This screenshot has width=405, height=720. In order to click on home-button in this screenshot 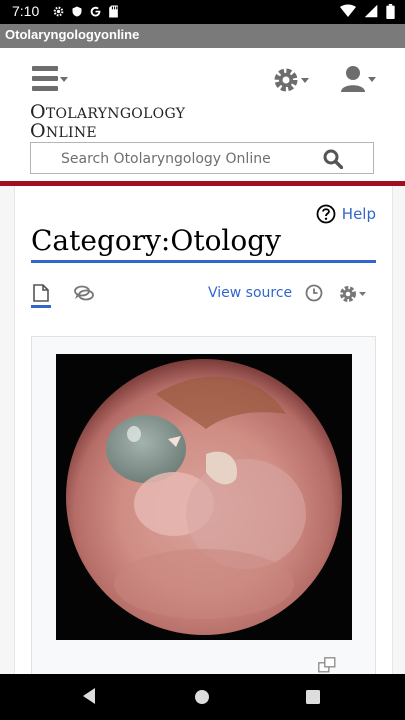, I will do `click(202, 699)`.